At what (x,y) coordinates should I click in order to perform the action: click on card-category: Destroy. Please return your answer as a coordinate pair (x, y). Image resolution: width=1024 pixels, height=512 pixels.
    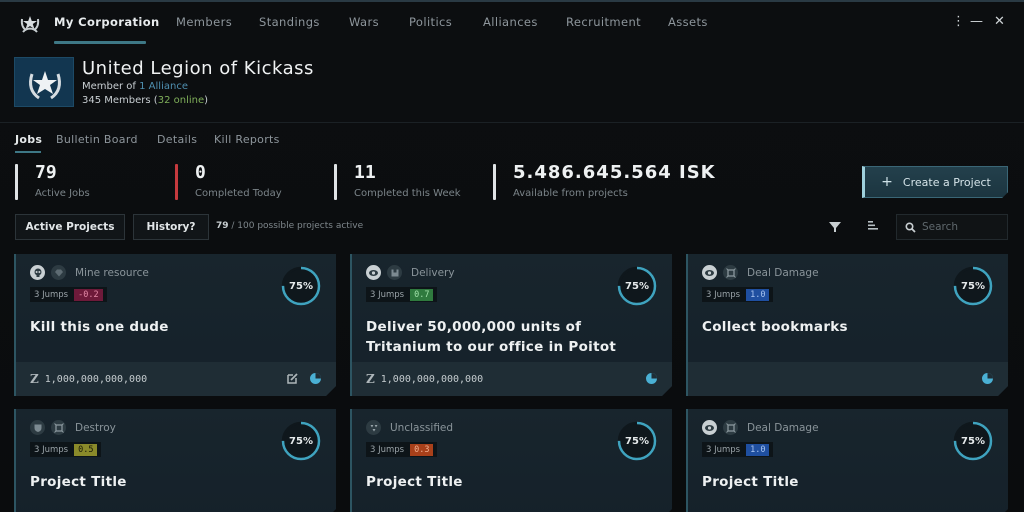
    Looking at the image, I should click on (73, 427).